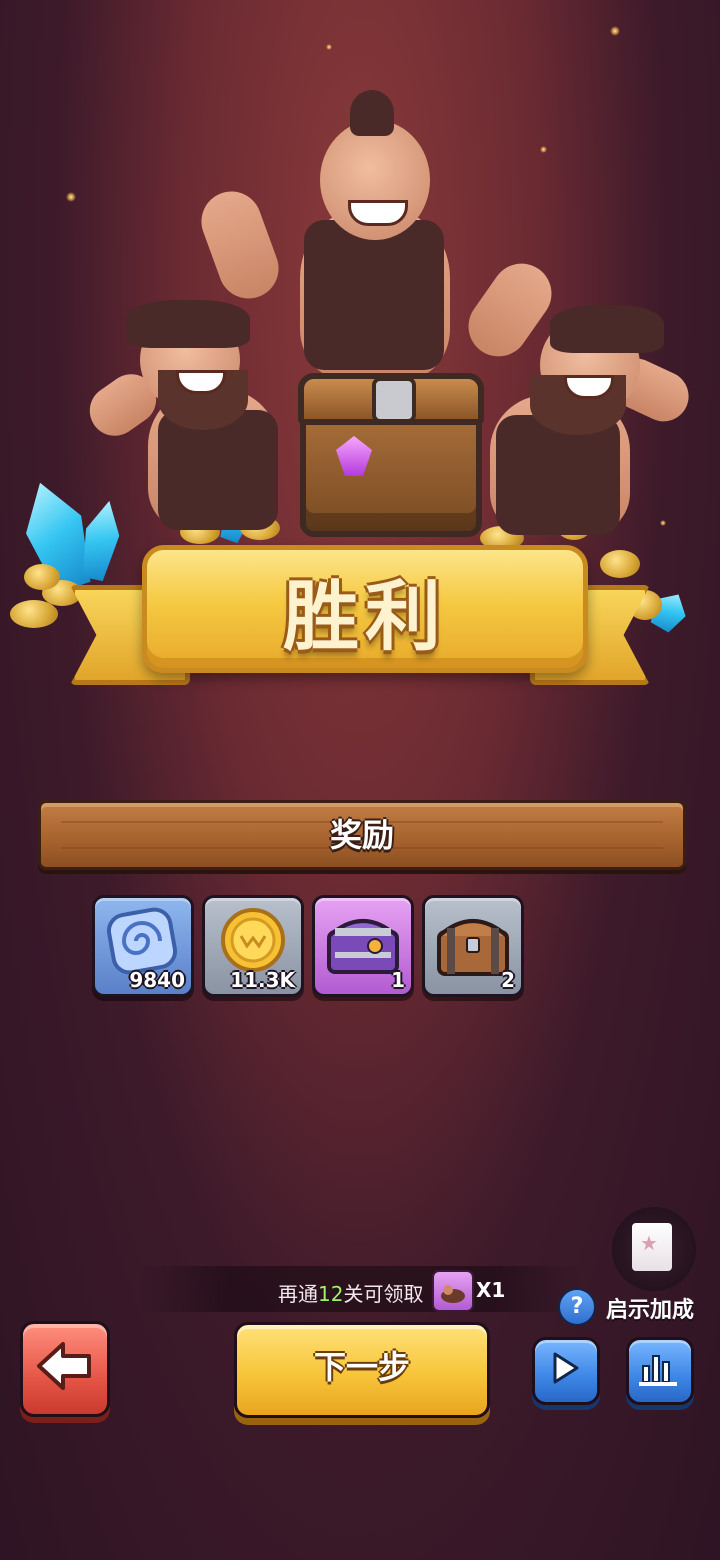 Image resolution: width=720 pixels, height=1560 pixels. Describe the element at coordinates (383, 1294) in the screenshot. I see `progress-suffix: 关可领取` at that location.